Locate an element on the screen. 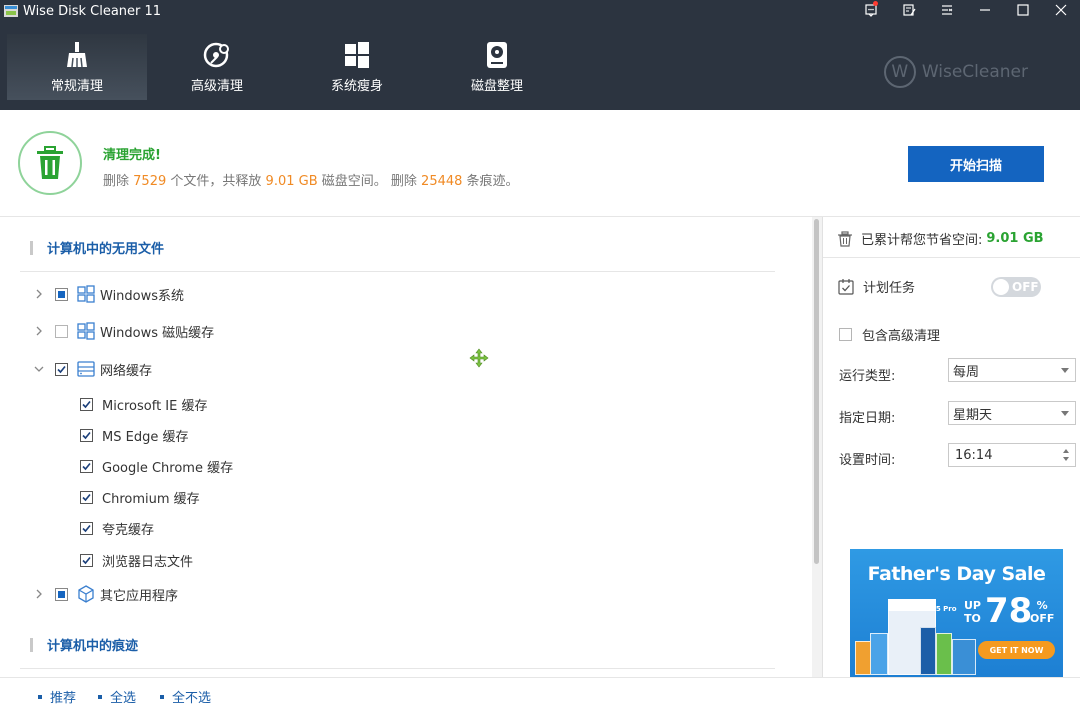  select-all-link: 全选 is located at coordinates (117, 696).